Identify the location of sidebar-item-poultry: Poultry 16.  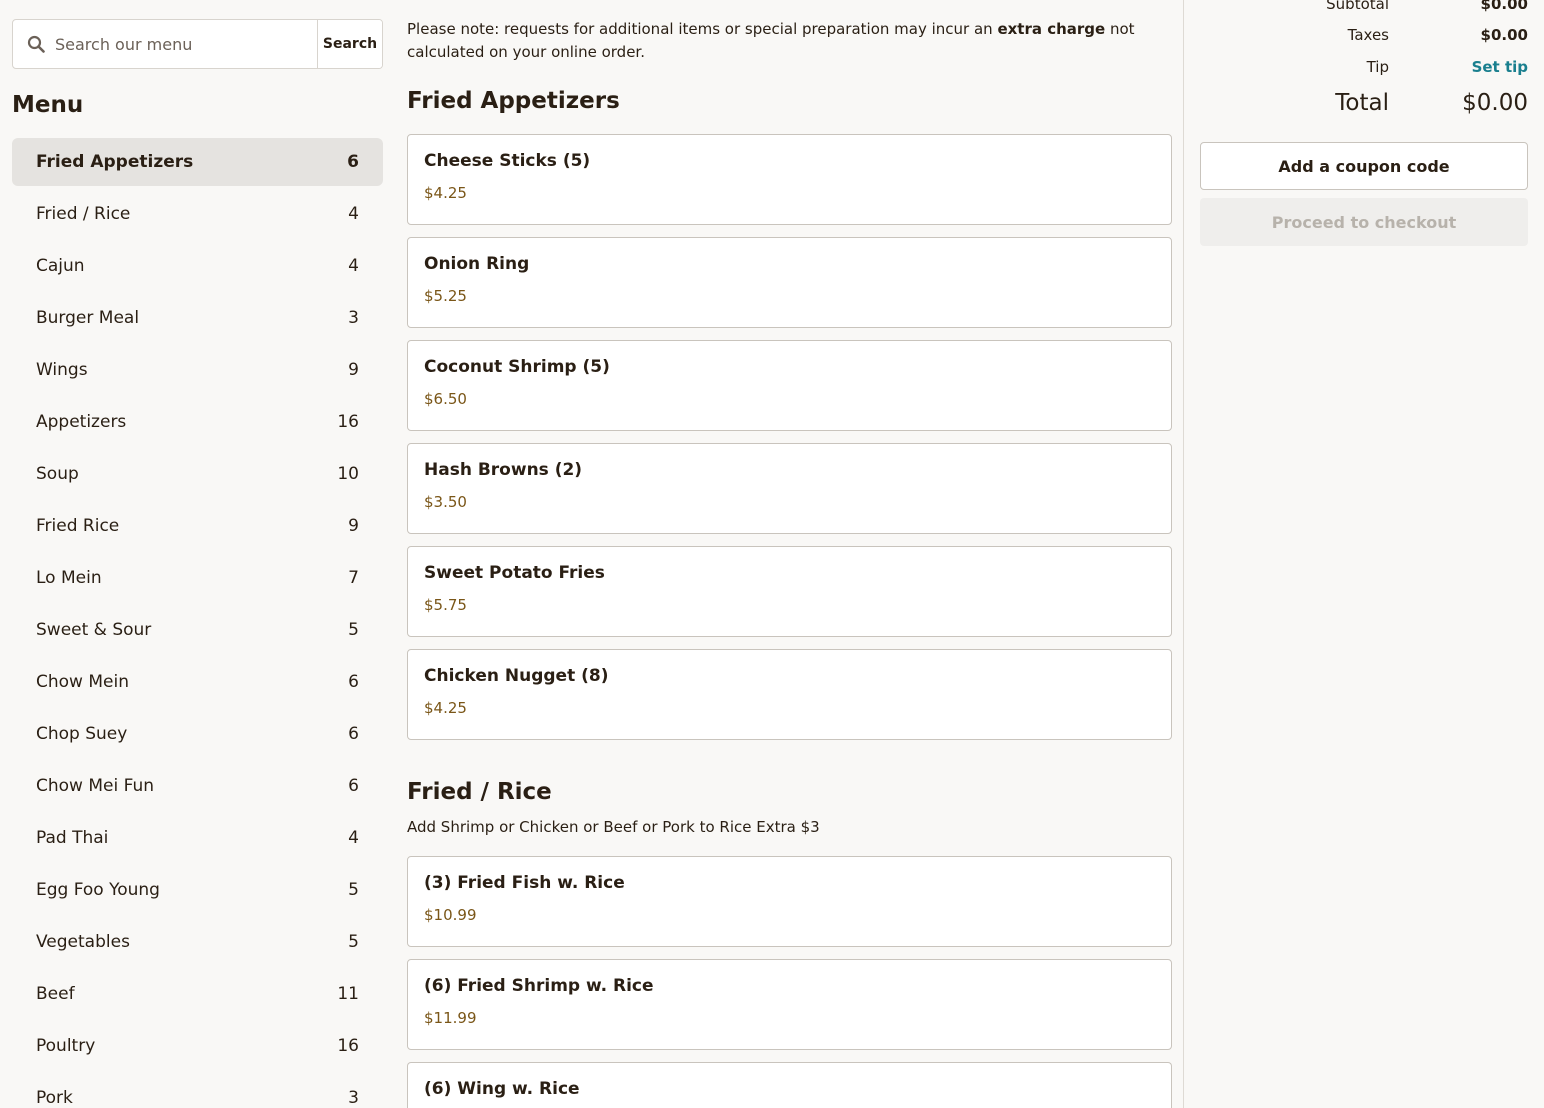
(197, 1046).